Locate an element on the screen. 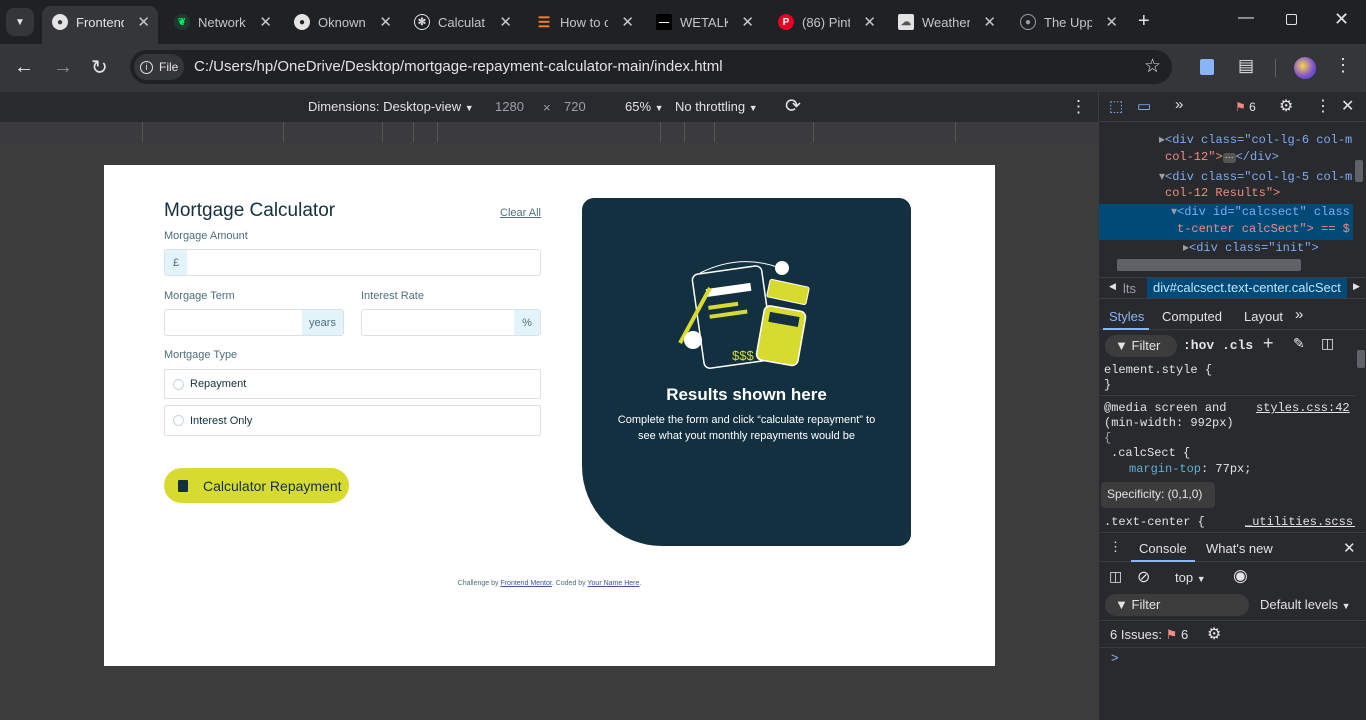  browser-tab-1: ❦ Network ✕ is located at coordinates (223, 22).